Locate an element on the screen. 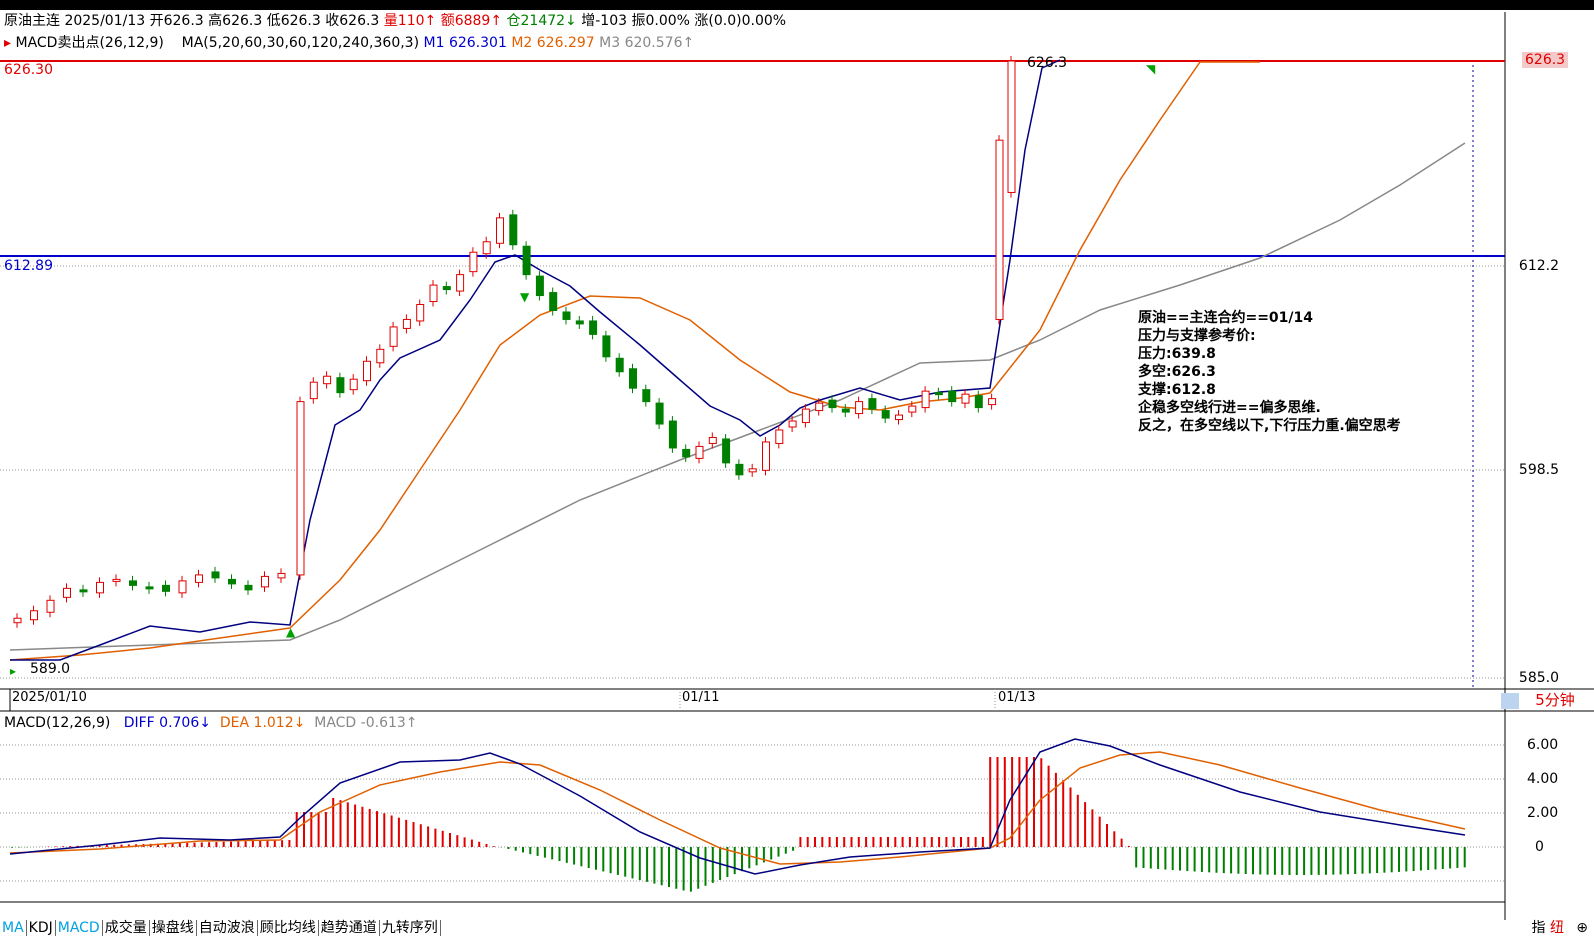 The height and width of the screenshot is (936, 1594). macd-y-tick: 2.00 is located at coordinates (1543, 813).